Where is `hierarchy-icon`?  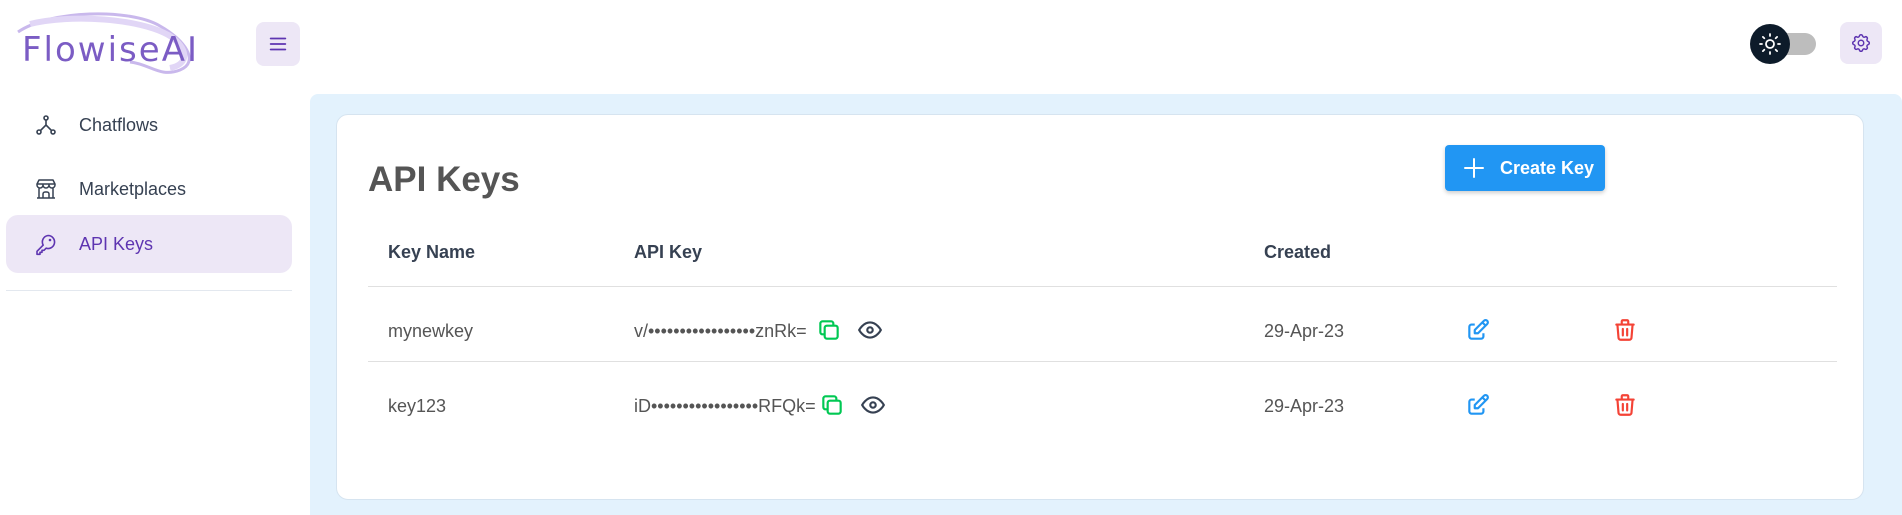
hierarchy-icon is located at coordinates (46, 125).